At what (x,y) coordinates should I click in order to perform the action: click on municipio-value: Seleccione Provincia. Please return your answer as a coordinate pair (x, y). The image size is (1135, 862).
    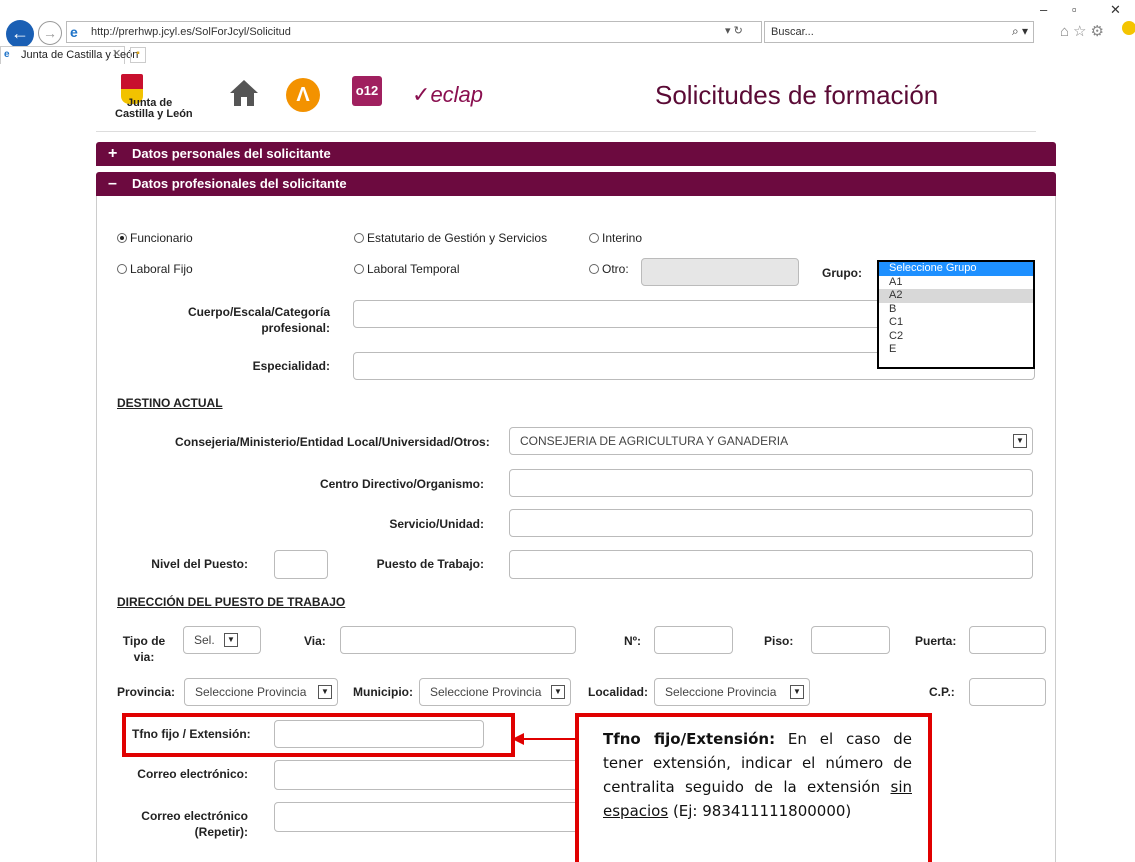
    Looking at the image, I should click on (486, 692).